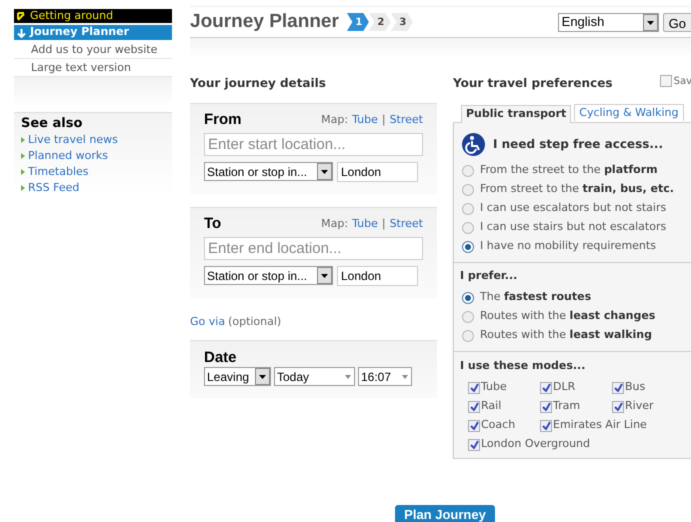 The width and height of the screenshot is (691, 522). What do you see at coordinates (221, 357) in the screenshot?
I see `date-heading: Date` at bounding box center [221, 357].